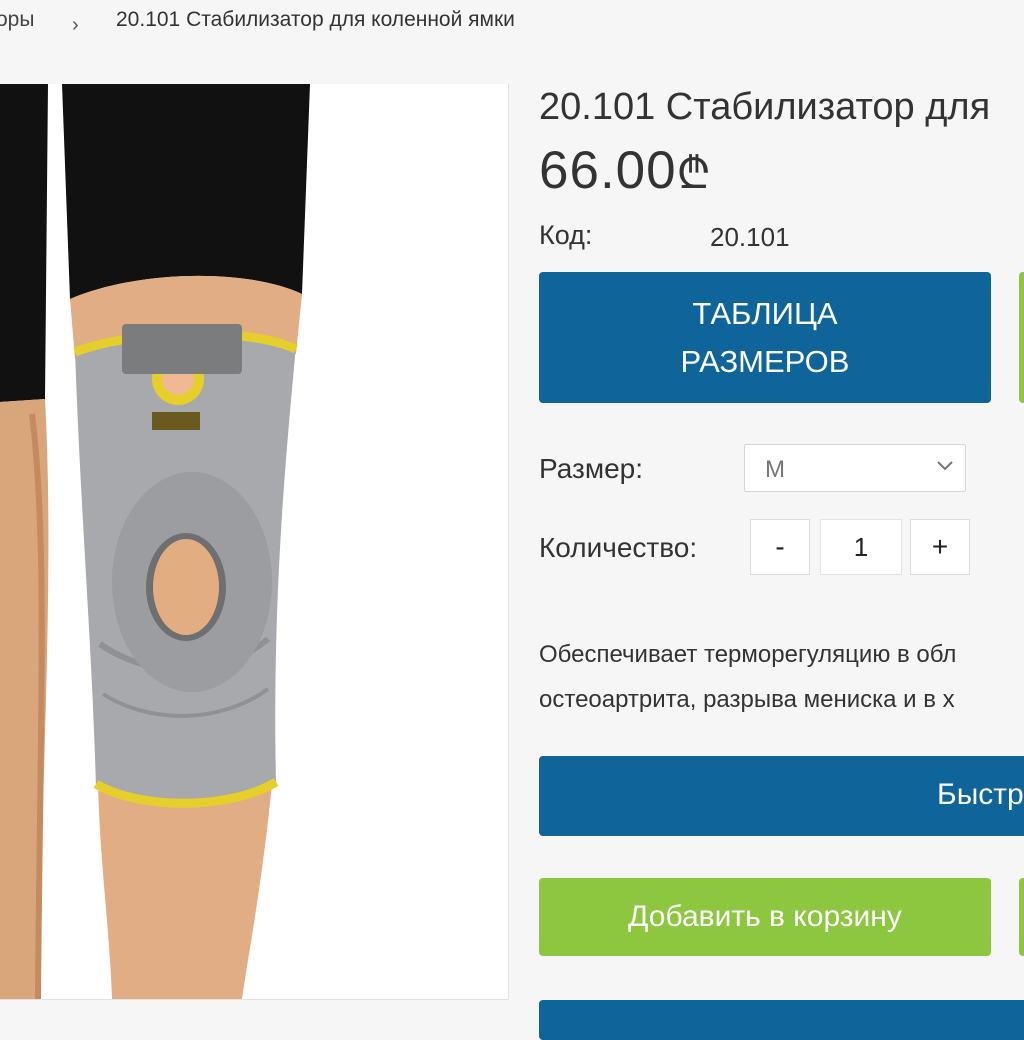 The image size is (1024, 1040). I want to click on description-line: остеоартрита, разрыва мениска и в х, so click(747, 699).